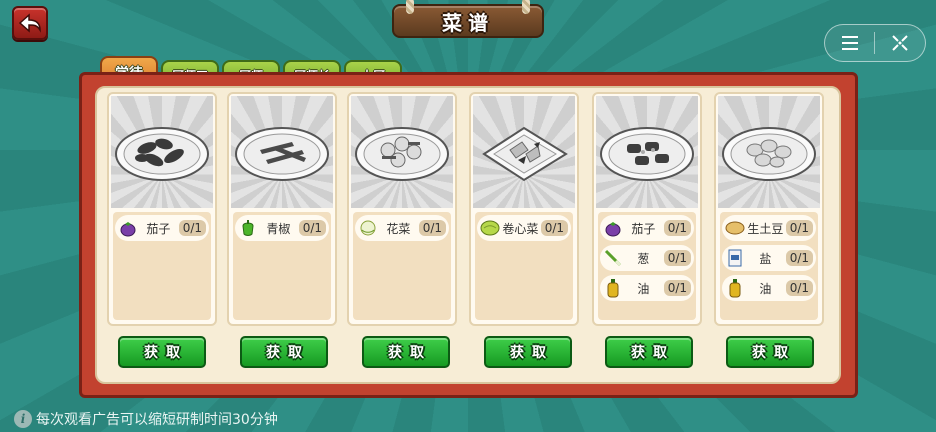 The image size is (936, 432). What do you see at coordinates (524, 209) in the screenshot?
I see `recipe-card: 卷心菜 0/1` at bounding box center [524, 209].